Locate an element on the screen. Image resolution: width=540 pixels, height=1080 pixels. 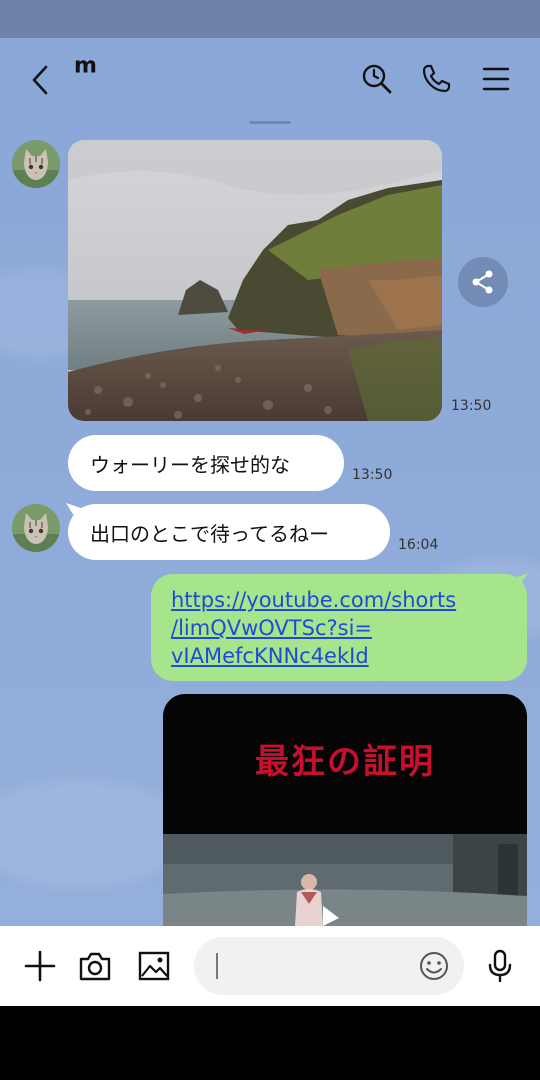
timestamp: 16:04 is located at coordinates (418, 545).